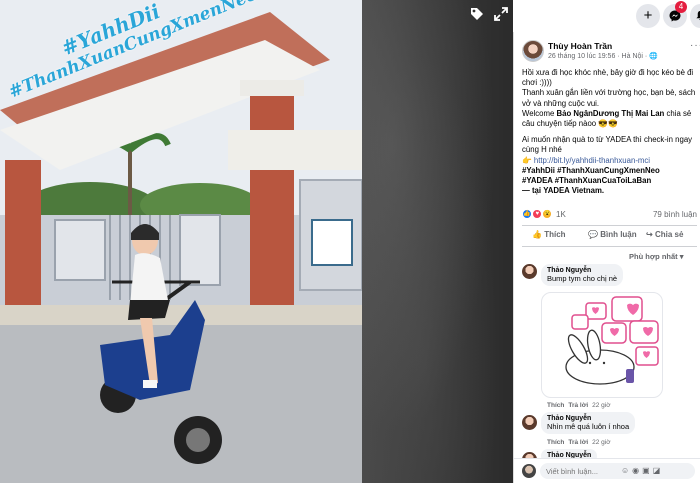  Describe the element at coordinates (547, 214) in the screenshot. I see `wow-reaction-icon: 😮` at that location.